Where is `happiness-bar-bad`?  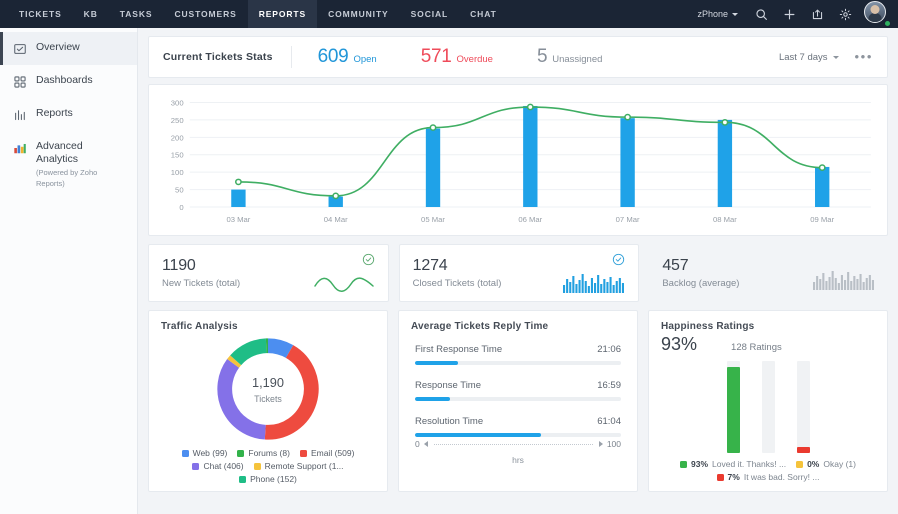 happiness-bar-bad is located at coordinates (803, 407).